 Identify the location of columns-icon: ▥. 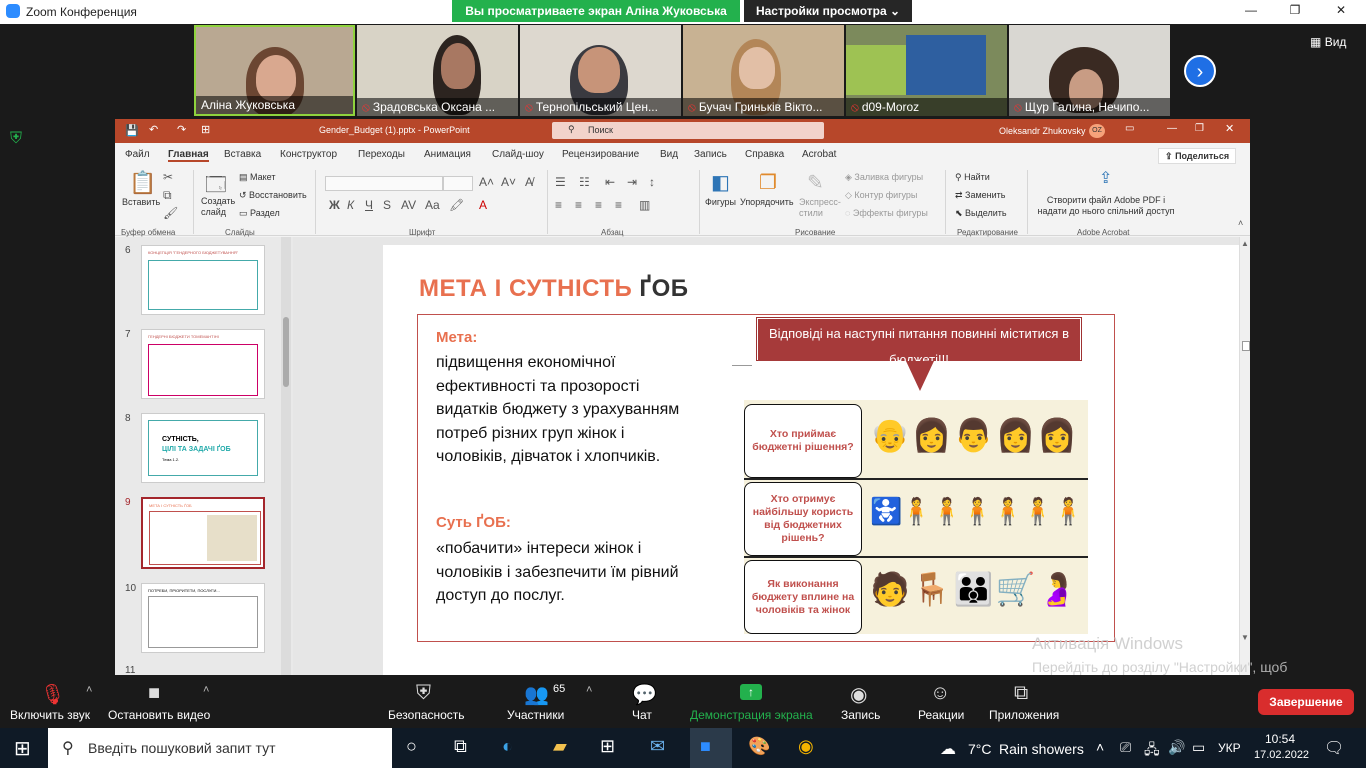
(644, 205).